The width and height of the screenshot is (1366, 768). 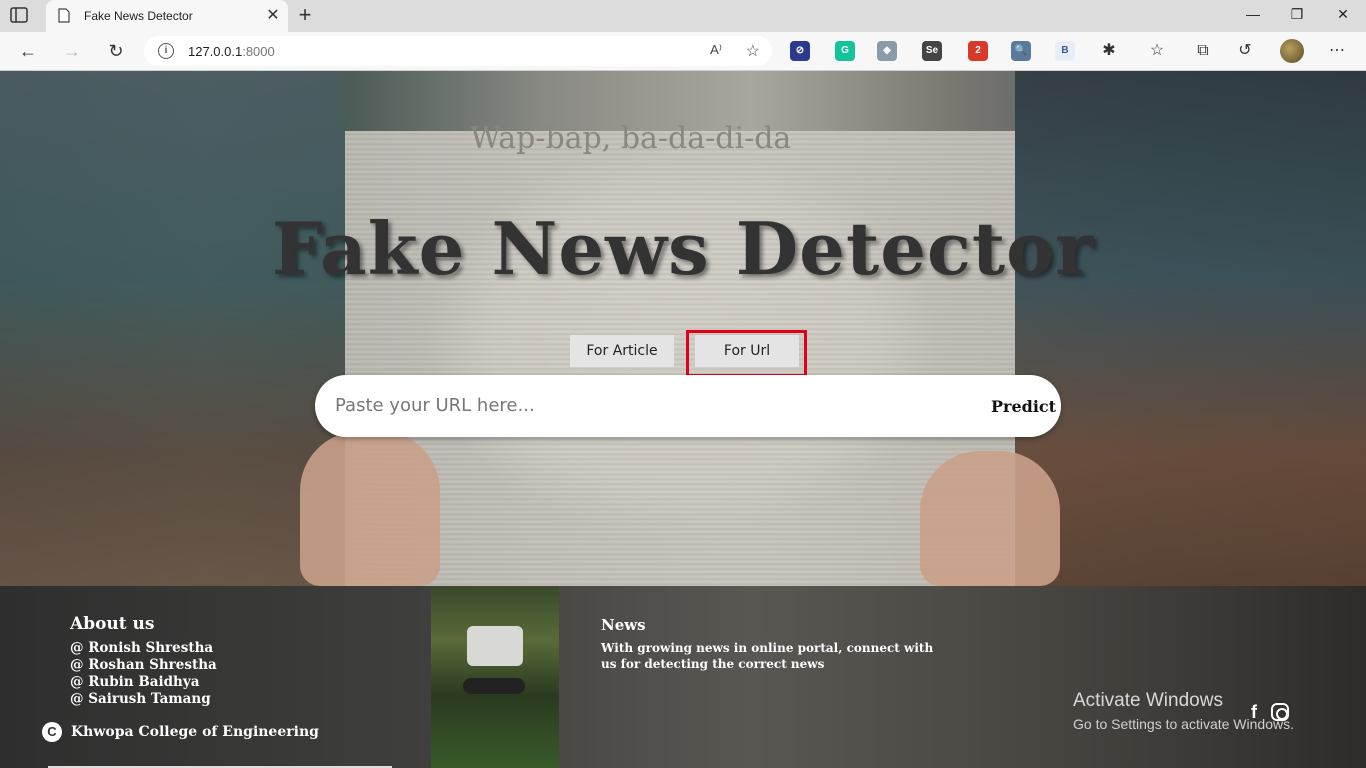 I want to click on footer-photo, so click(x=495, y=677).